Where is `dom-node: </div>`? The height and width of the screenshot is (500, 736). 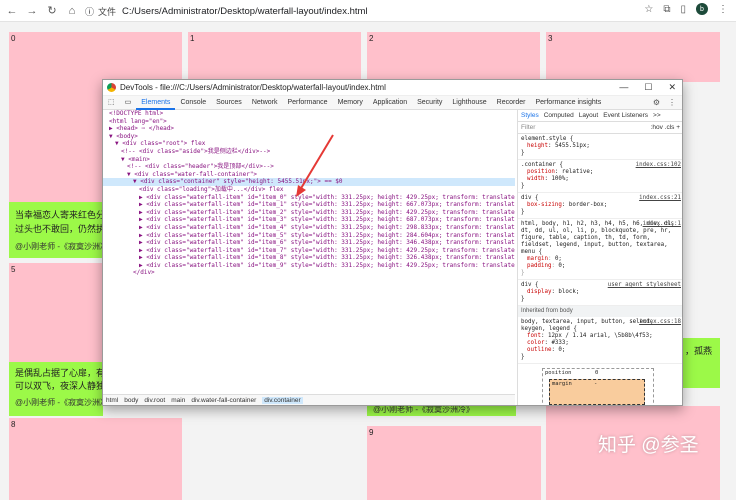
dom-node: </div> is located at coordinates (309, 273).